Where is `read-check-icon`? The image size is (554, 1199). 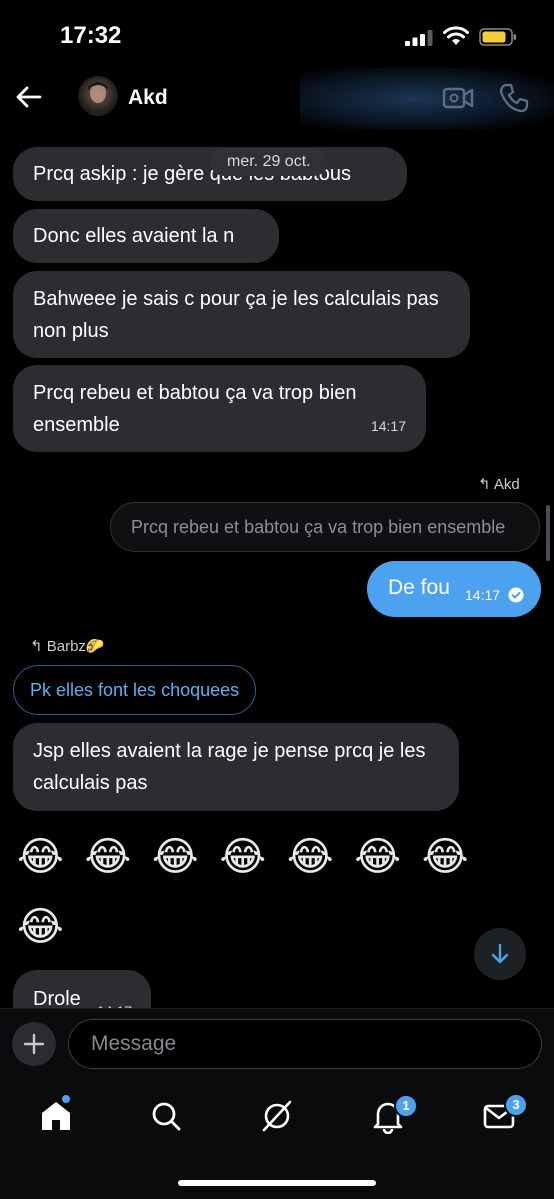 read-check-icon is located at coordinates (516, 595).